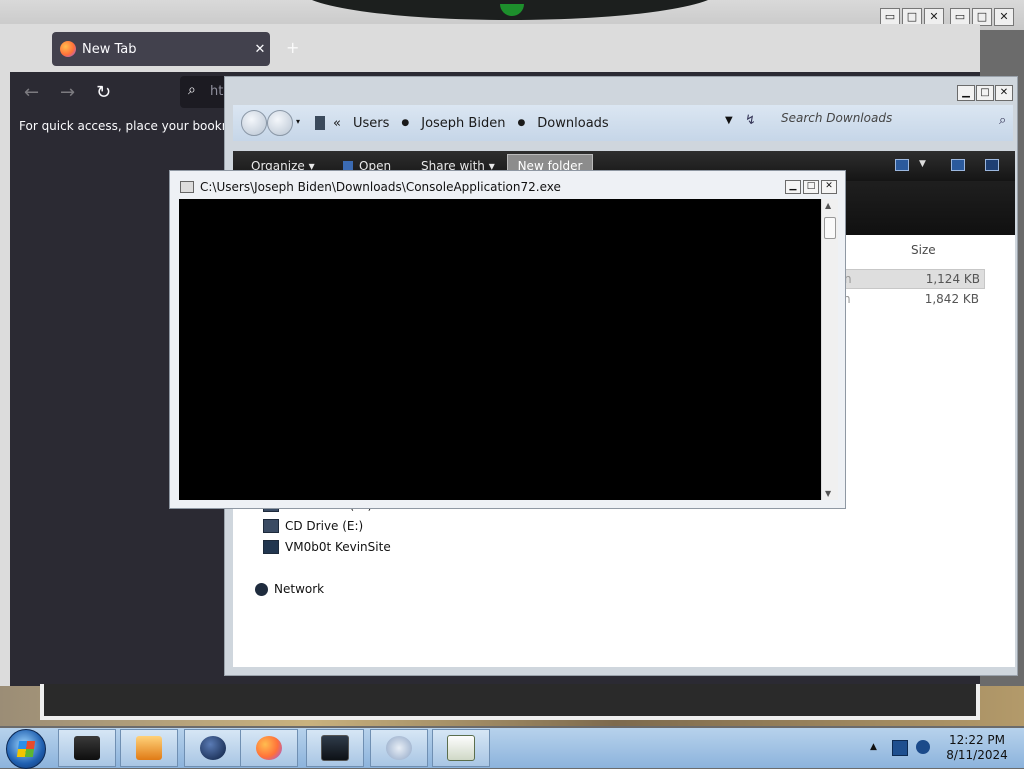 This screenshot has width=1024, height=769. I want to click on taskbar-notepad, so click(461, 748).